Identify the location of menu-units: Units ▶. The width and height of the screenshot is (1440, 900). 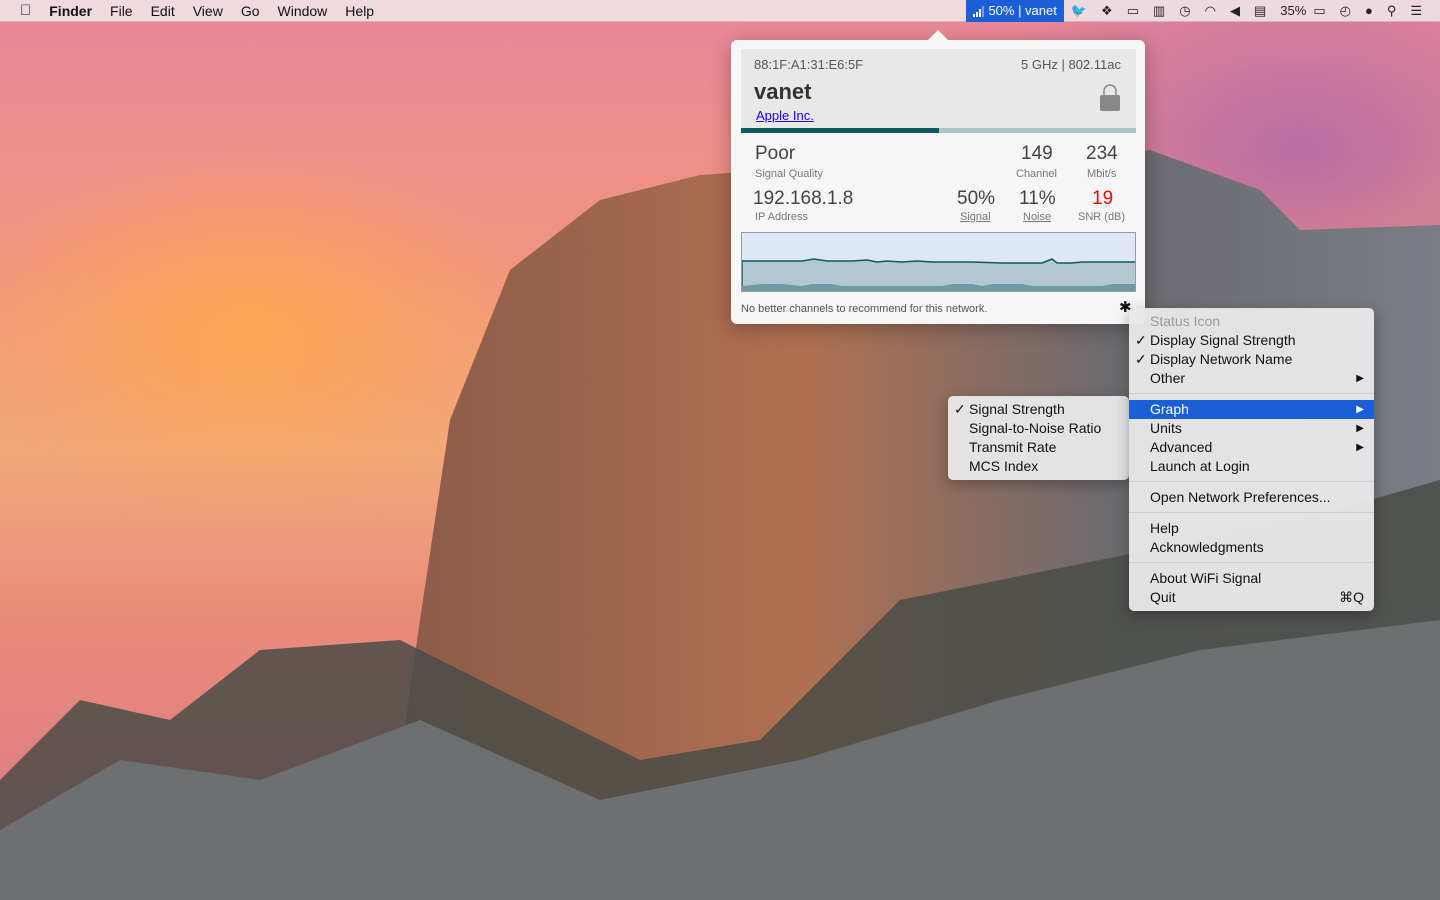
(1251, 428).